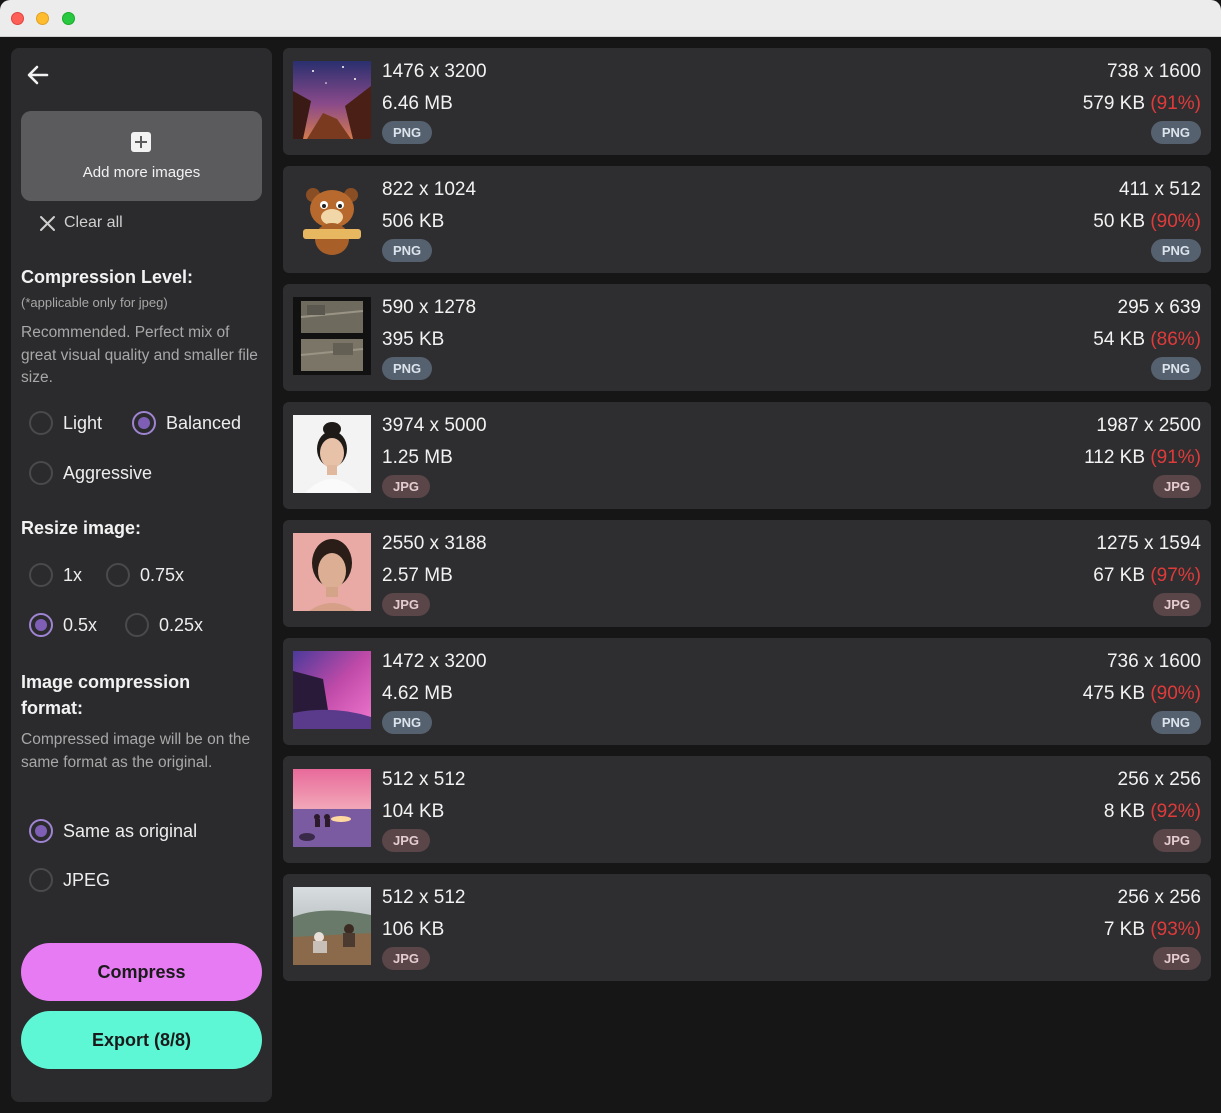 Image resolution: width=1221 pixels, height=1113 pixels. What do you see at coordinates (1153, 661) in the screenshot?
I see `output-dimensions: 736 x 1600` at bounding box center [1153, 661].